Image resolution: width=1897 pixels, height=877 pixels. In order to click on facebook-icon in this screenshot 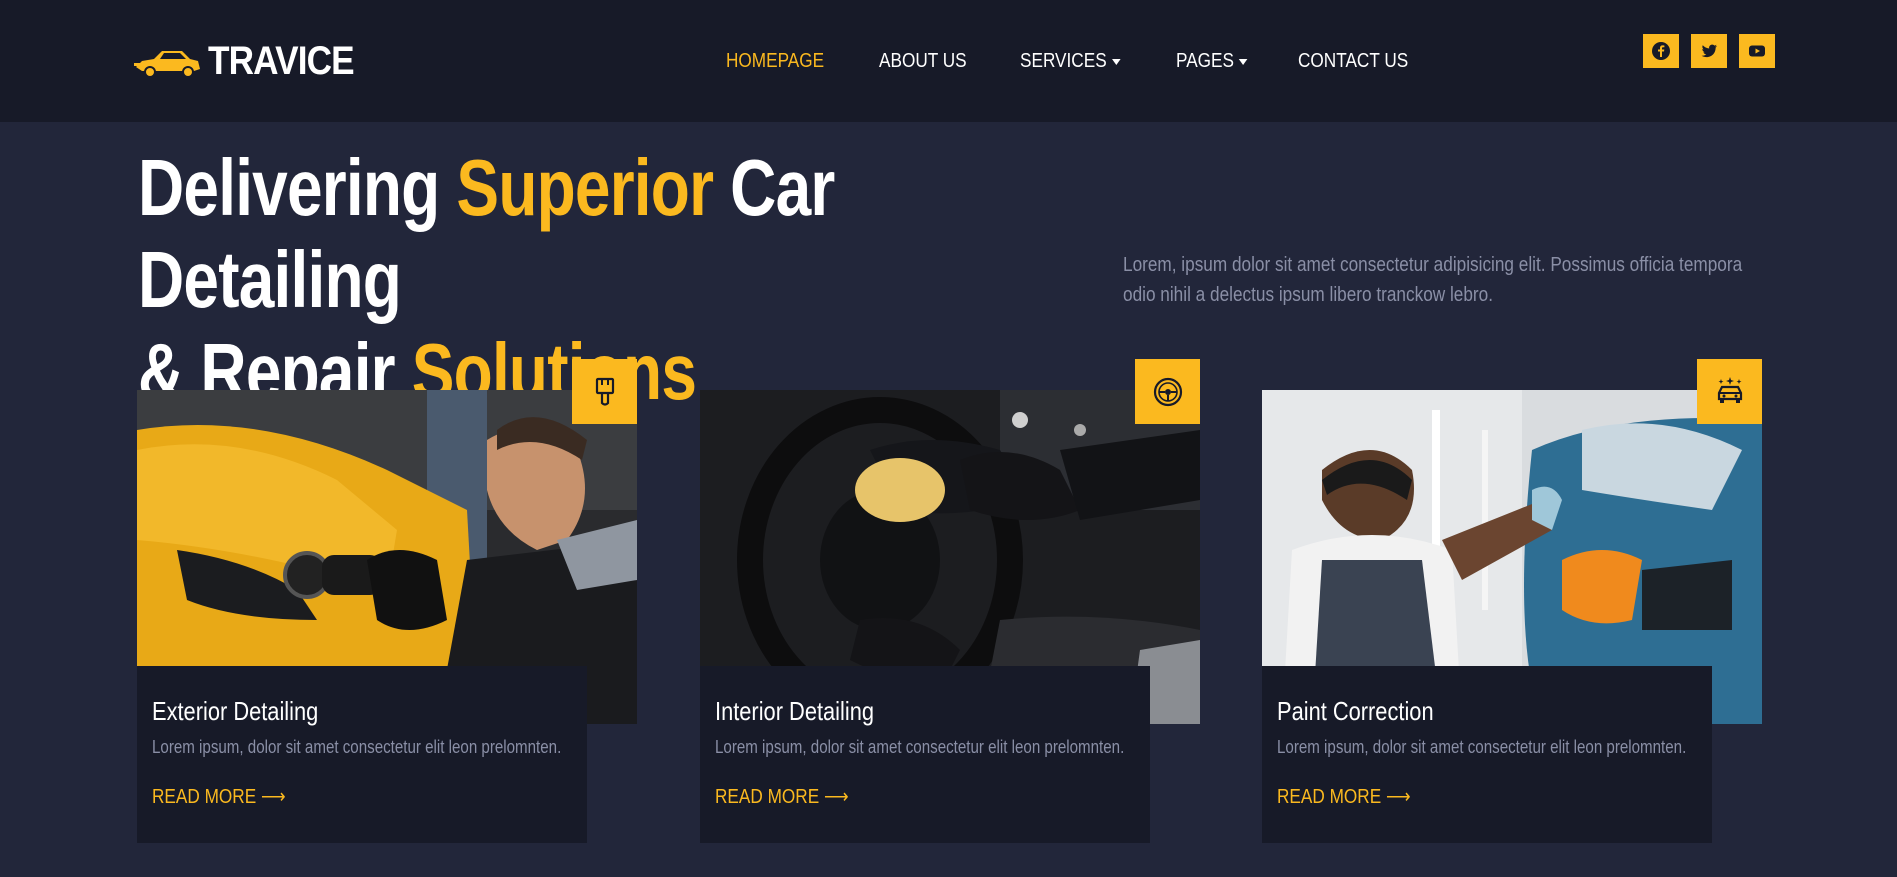, I will do `click(1661, 51)`.